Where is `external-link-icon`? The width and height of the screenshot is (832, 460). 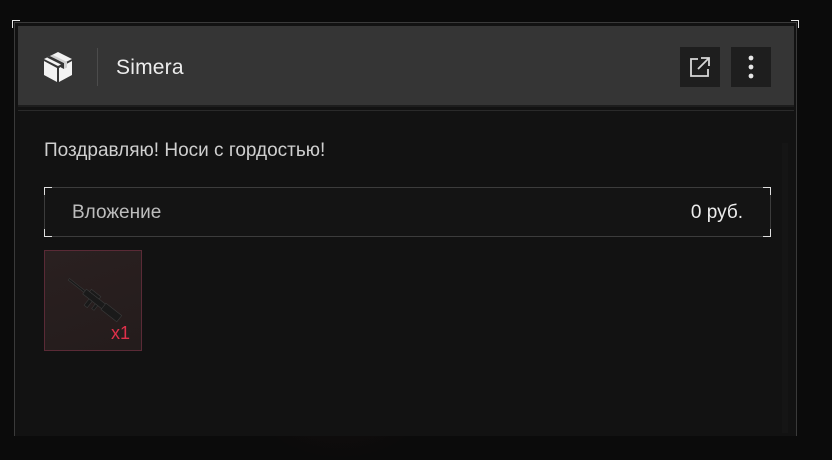
external-link-icon is located at coordinates (700, 67).